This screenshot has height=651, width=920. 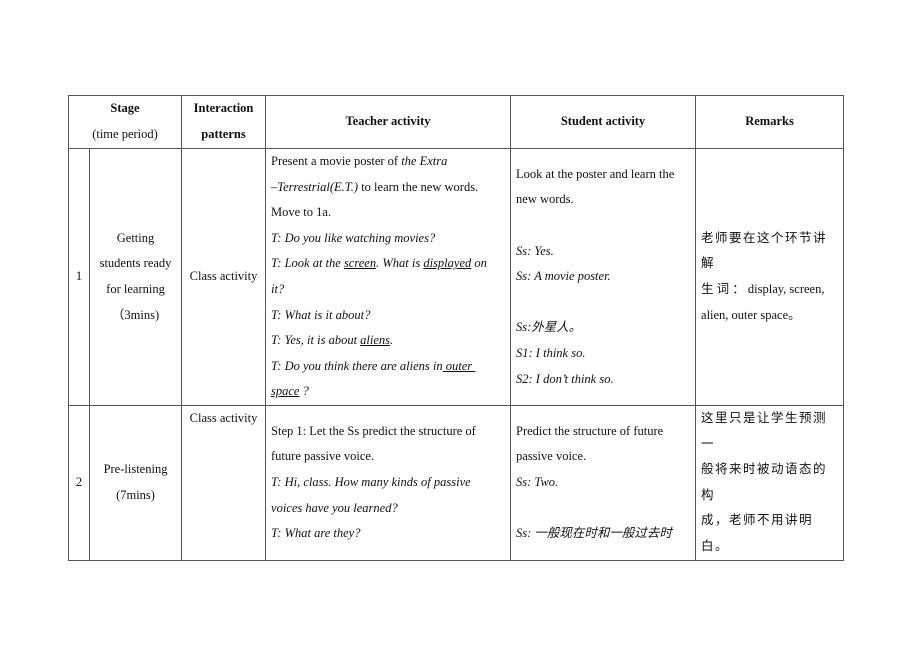 I want to click on teacher-line: it?, so click(x=278, y=289).